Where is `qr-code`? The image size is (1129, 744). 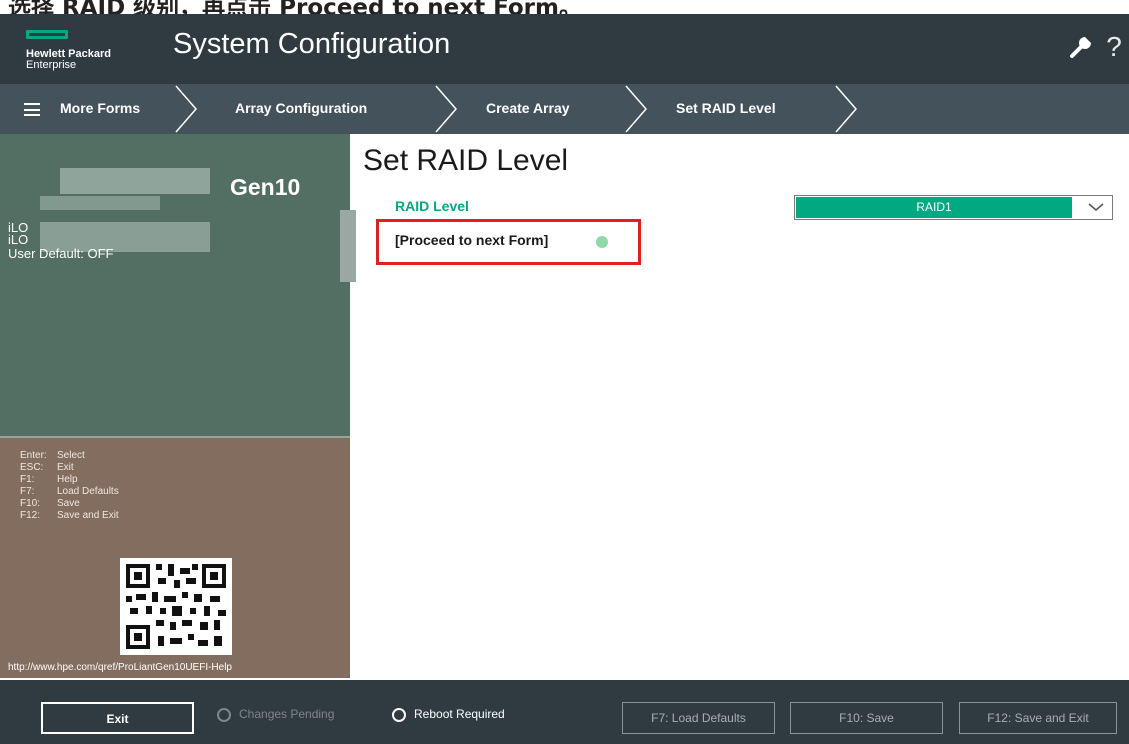
qr-code is located at coordinates (176, 606).